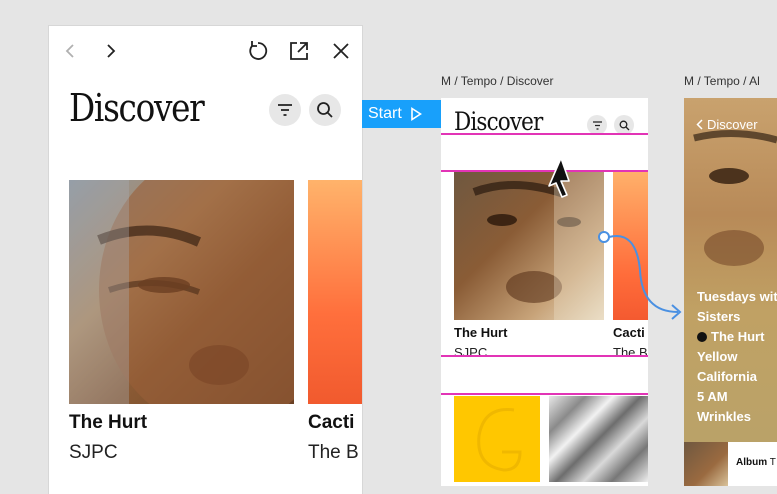 This screenshot has height=494, width=777. What do you see at coordinates (205, 52) in the screenshot?
I see `preview-toolbar` at bounding box center [205, 52].